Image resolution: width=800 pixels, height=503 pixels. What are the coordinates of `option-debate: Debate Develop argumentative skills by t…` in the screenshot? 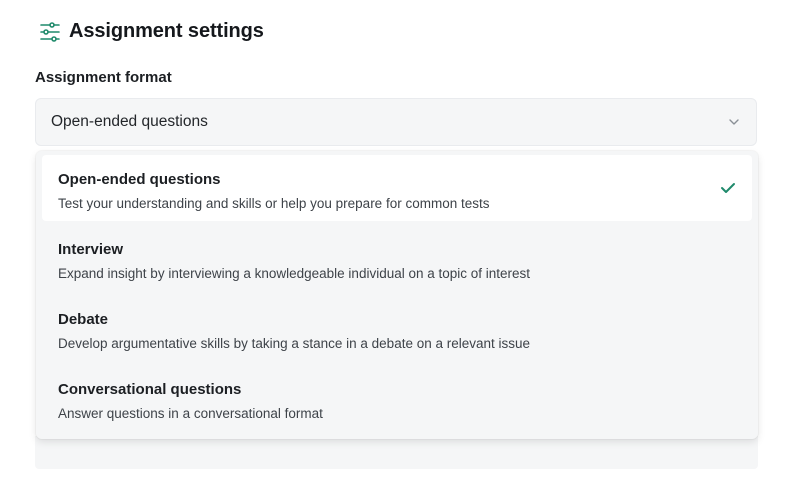 It's located at (397, 328).